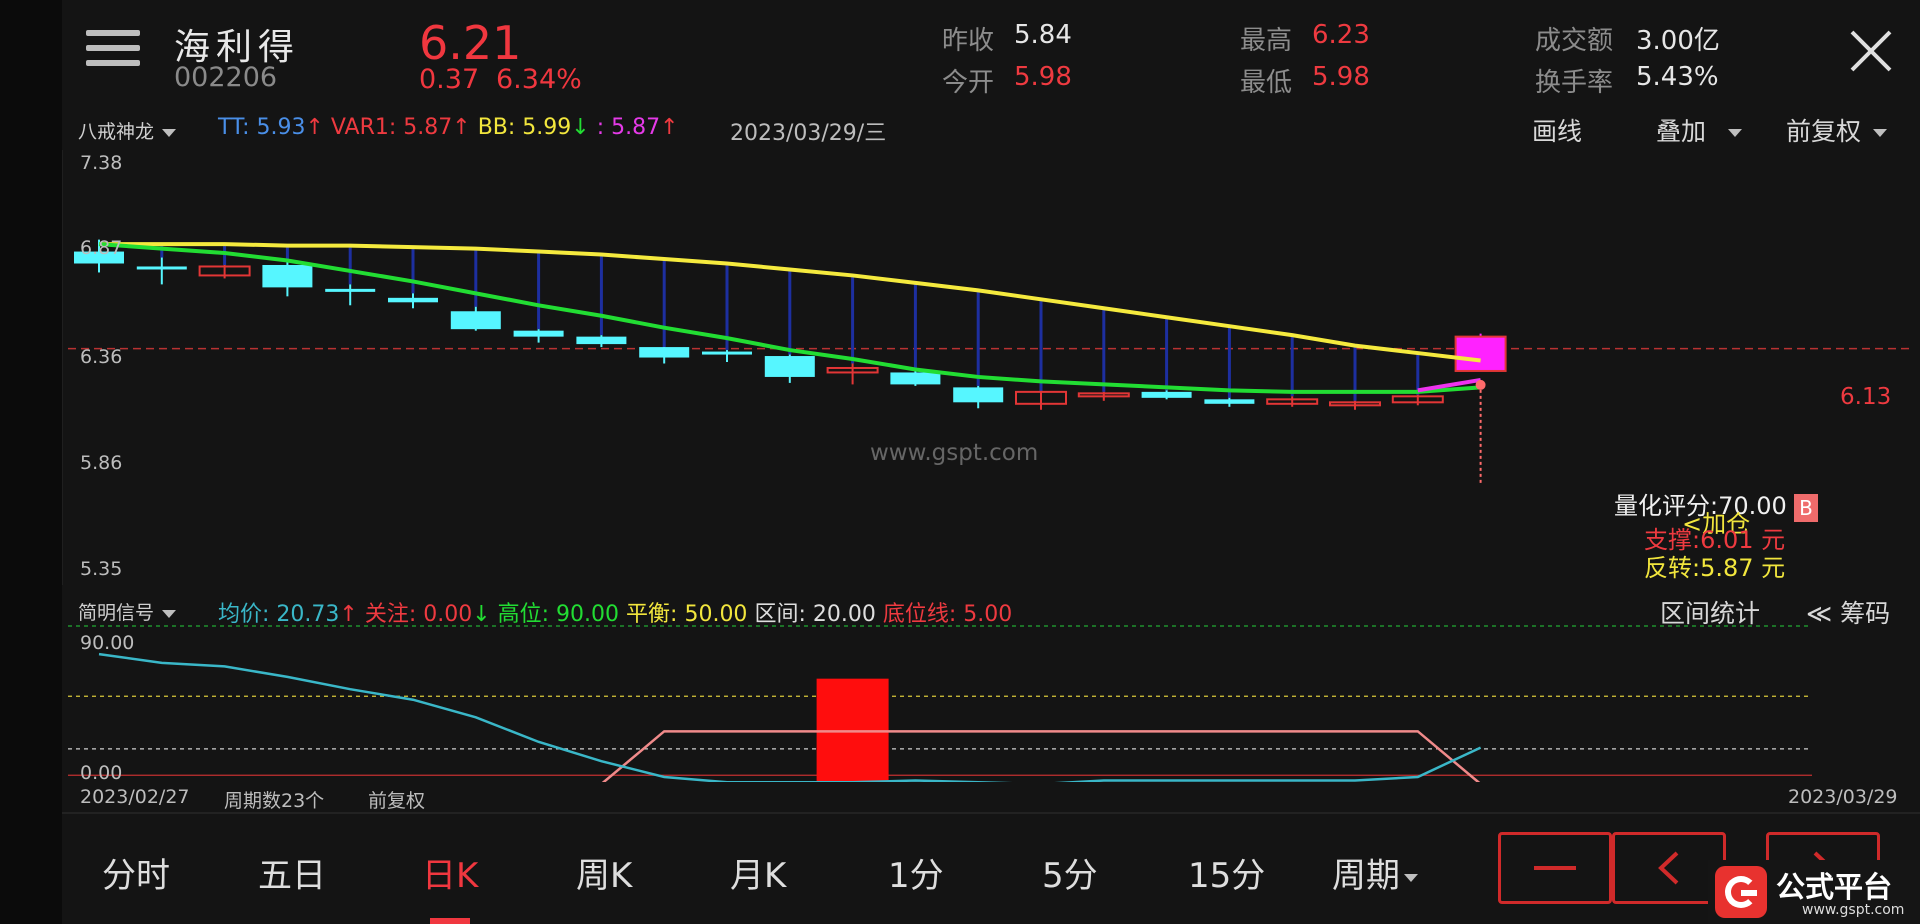  I want to click on period-label: 周期, so click(1366, 876).